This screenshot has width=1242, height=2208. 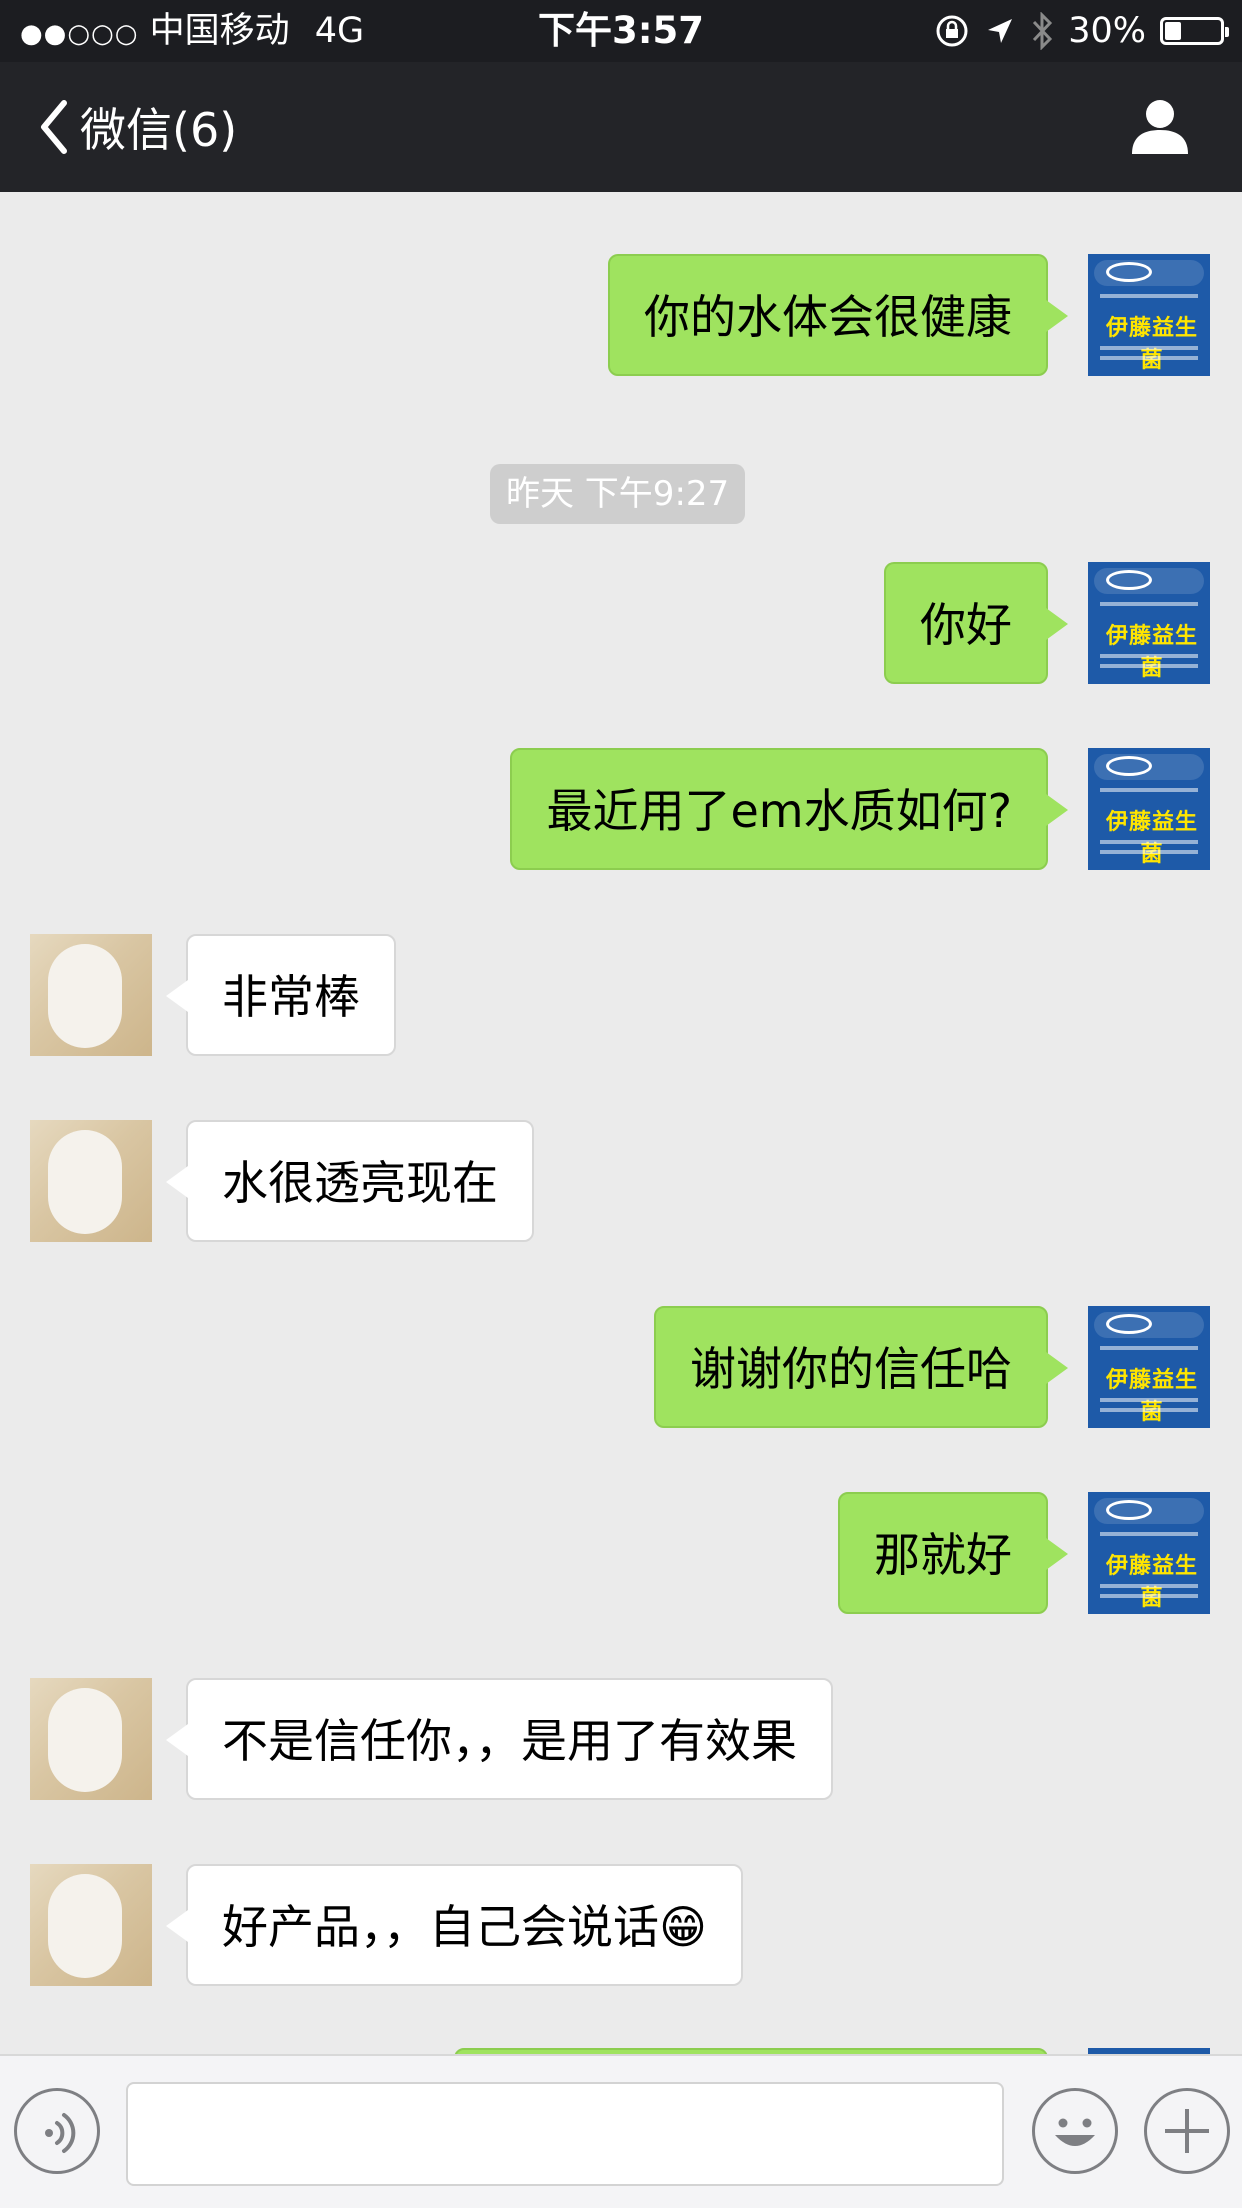 I want to click on chat-info-button, so click(x=1160, y=126).